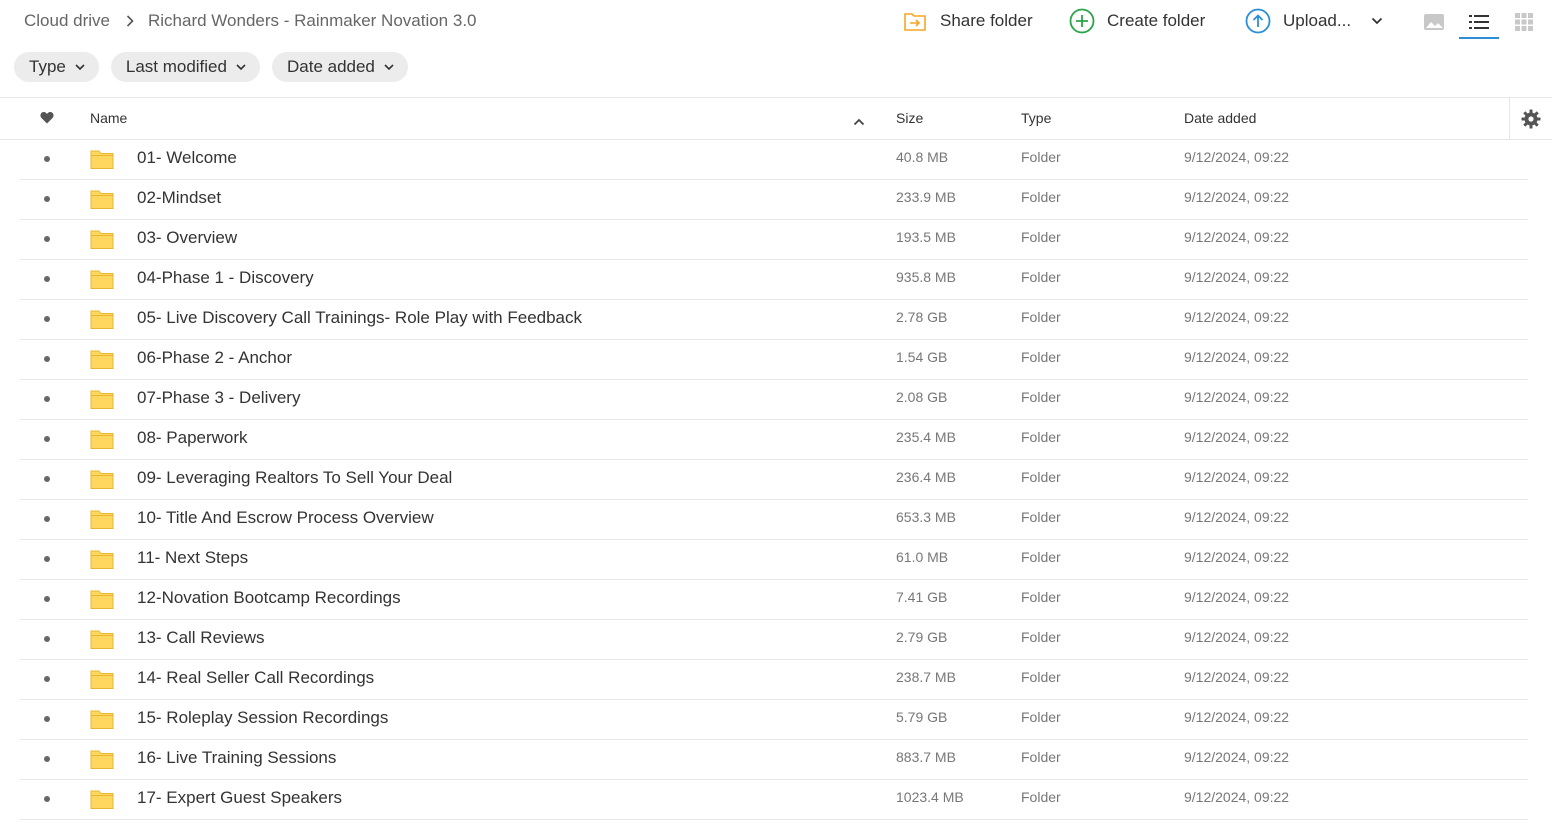 This screenshot has height=825, width=1552. What do you see at coordinates (1220, 118) in the screenshot?
I see `column-header-date-added: Date added` at bounding box center [1220, 118].